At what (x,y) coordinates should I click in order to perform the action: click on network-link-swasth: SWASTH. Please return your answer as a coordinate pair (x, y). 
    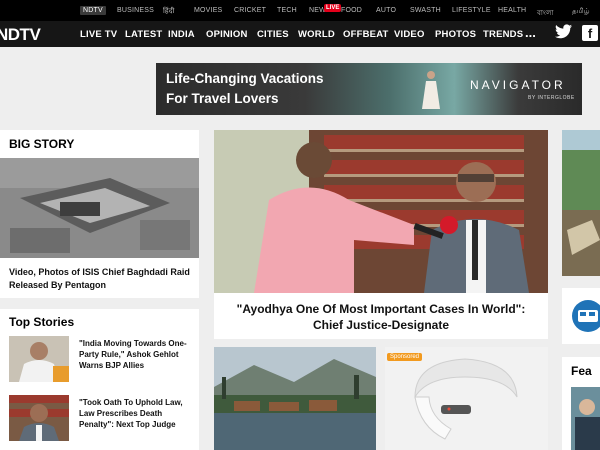
    Looking at the image, I should click on (425, 10).